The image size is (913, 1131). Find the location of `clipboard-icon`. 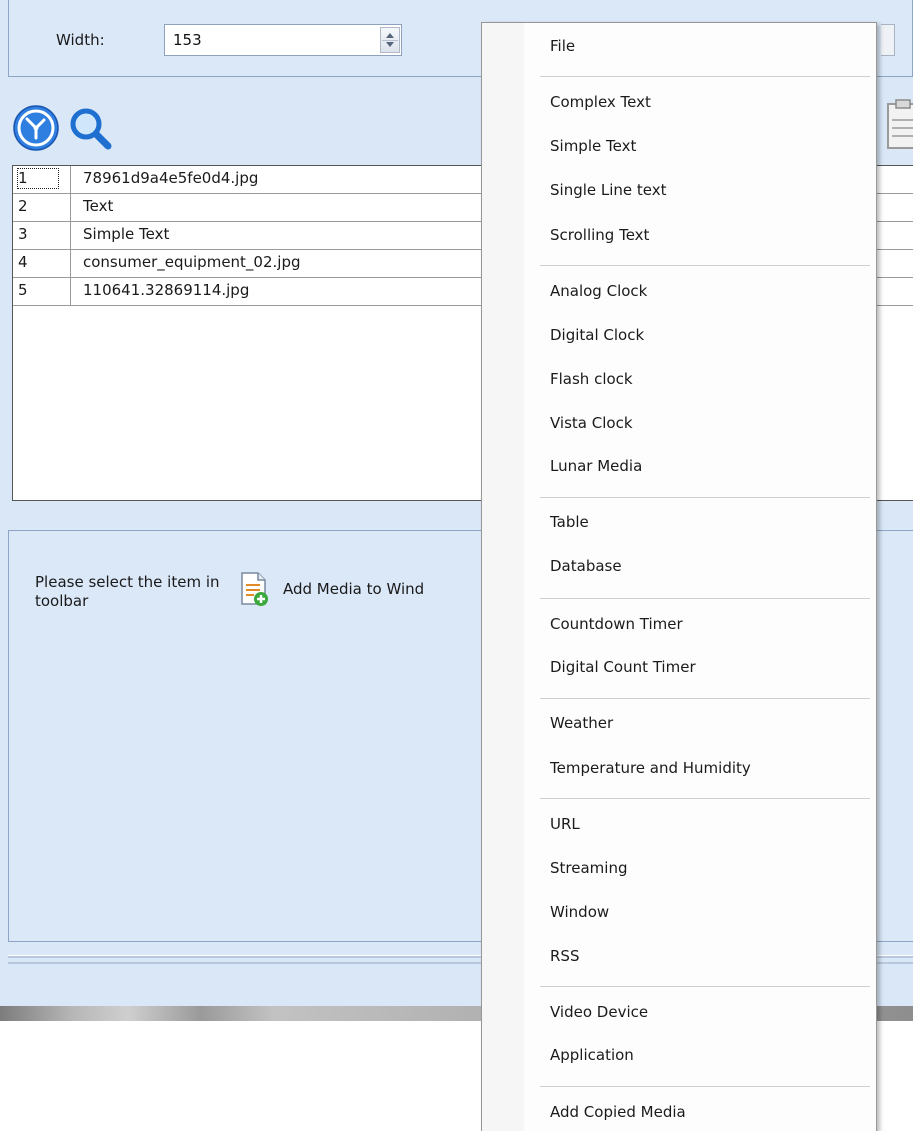

clipboard-icon is located at coordinates (897, 126).